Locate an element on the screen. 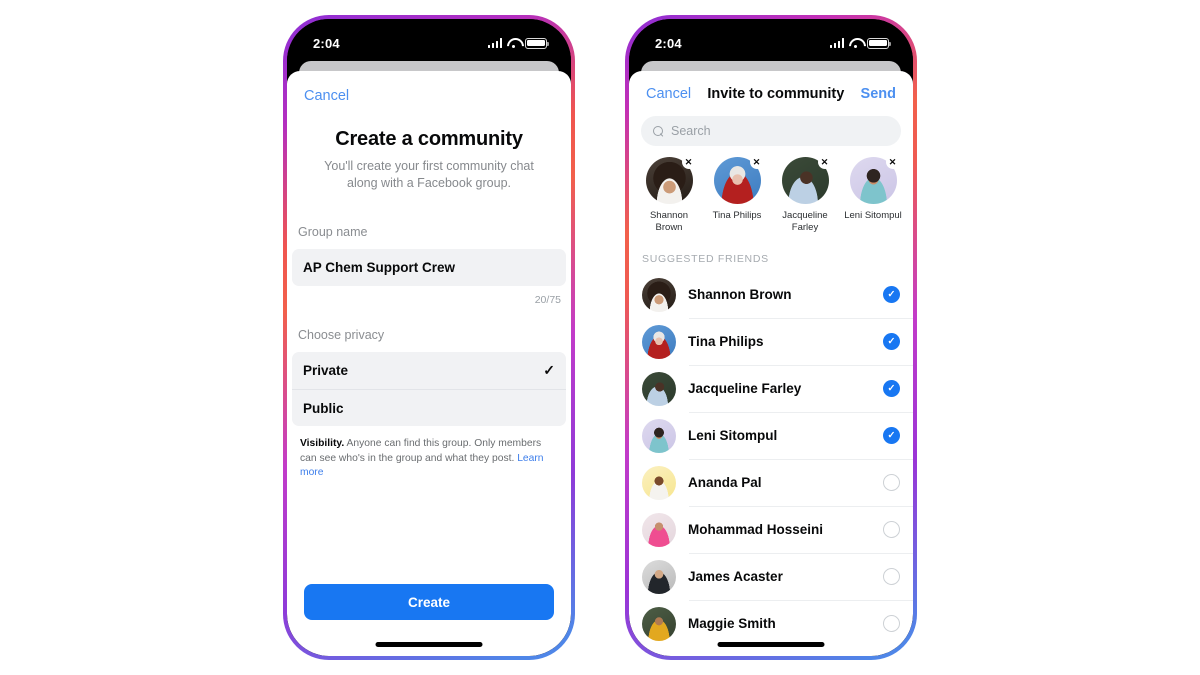 Image resolution: width=1200 pixels, height=675 pixels. friend-name: Mohammad Hosseini is located at coordinates (756, 529).